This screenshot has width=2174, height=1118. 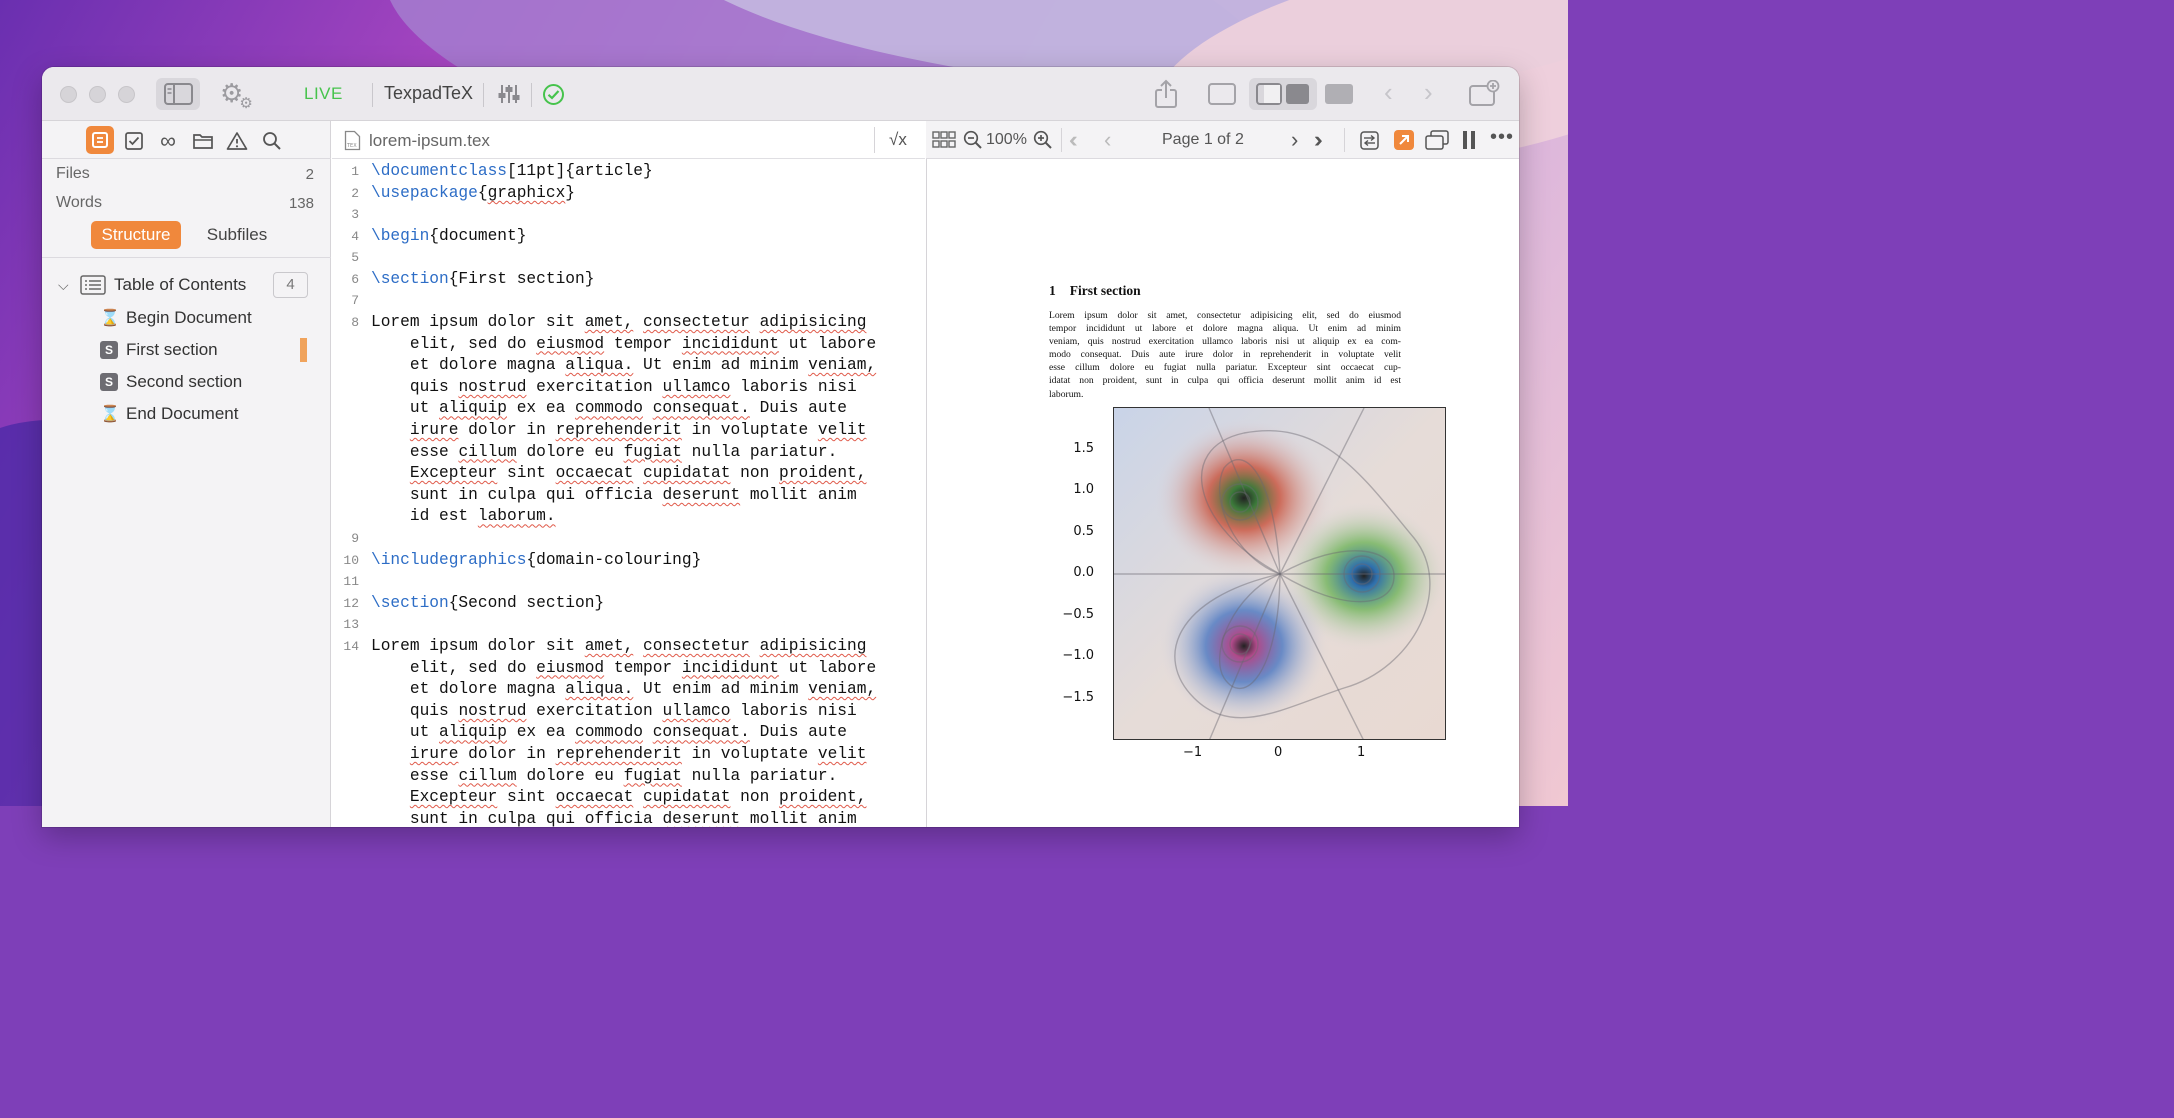 What do you see at coordinates (68, 94) in the screenshot?
I see `close-window-button` at bounding box center [68, 94].